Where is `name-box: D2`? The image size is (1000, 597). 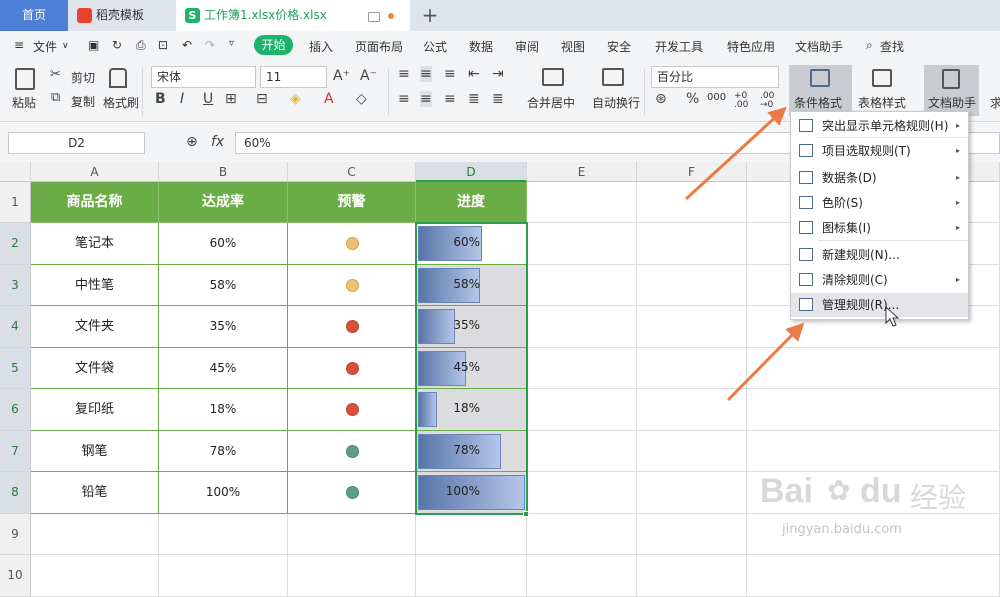 name-box: D2 is located at coordinates (76, 143).